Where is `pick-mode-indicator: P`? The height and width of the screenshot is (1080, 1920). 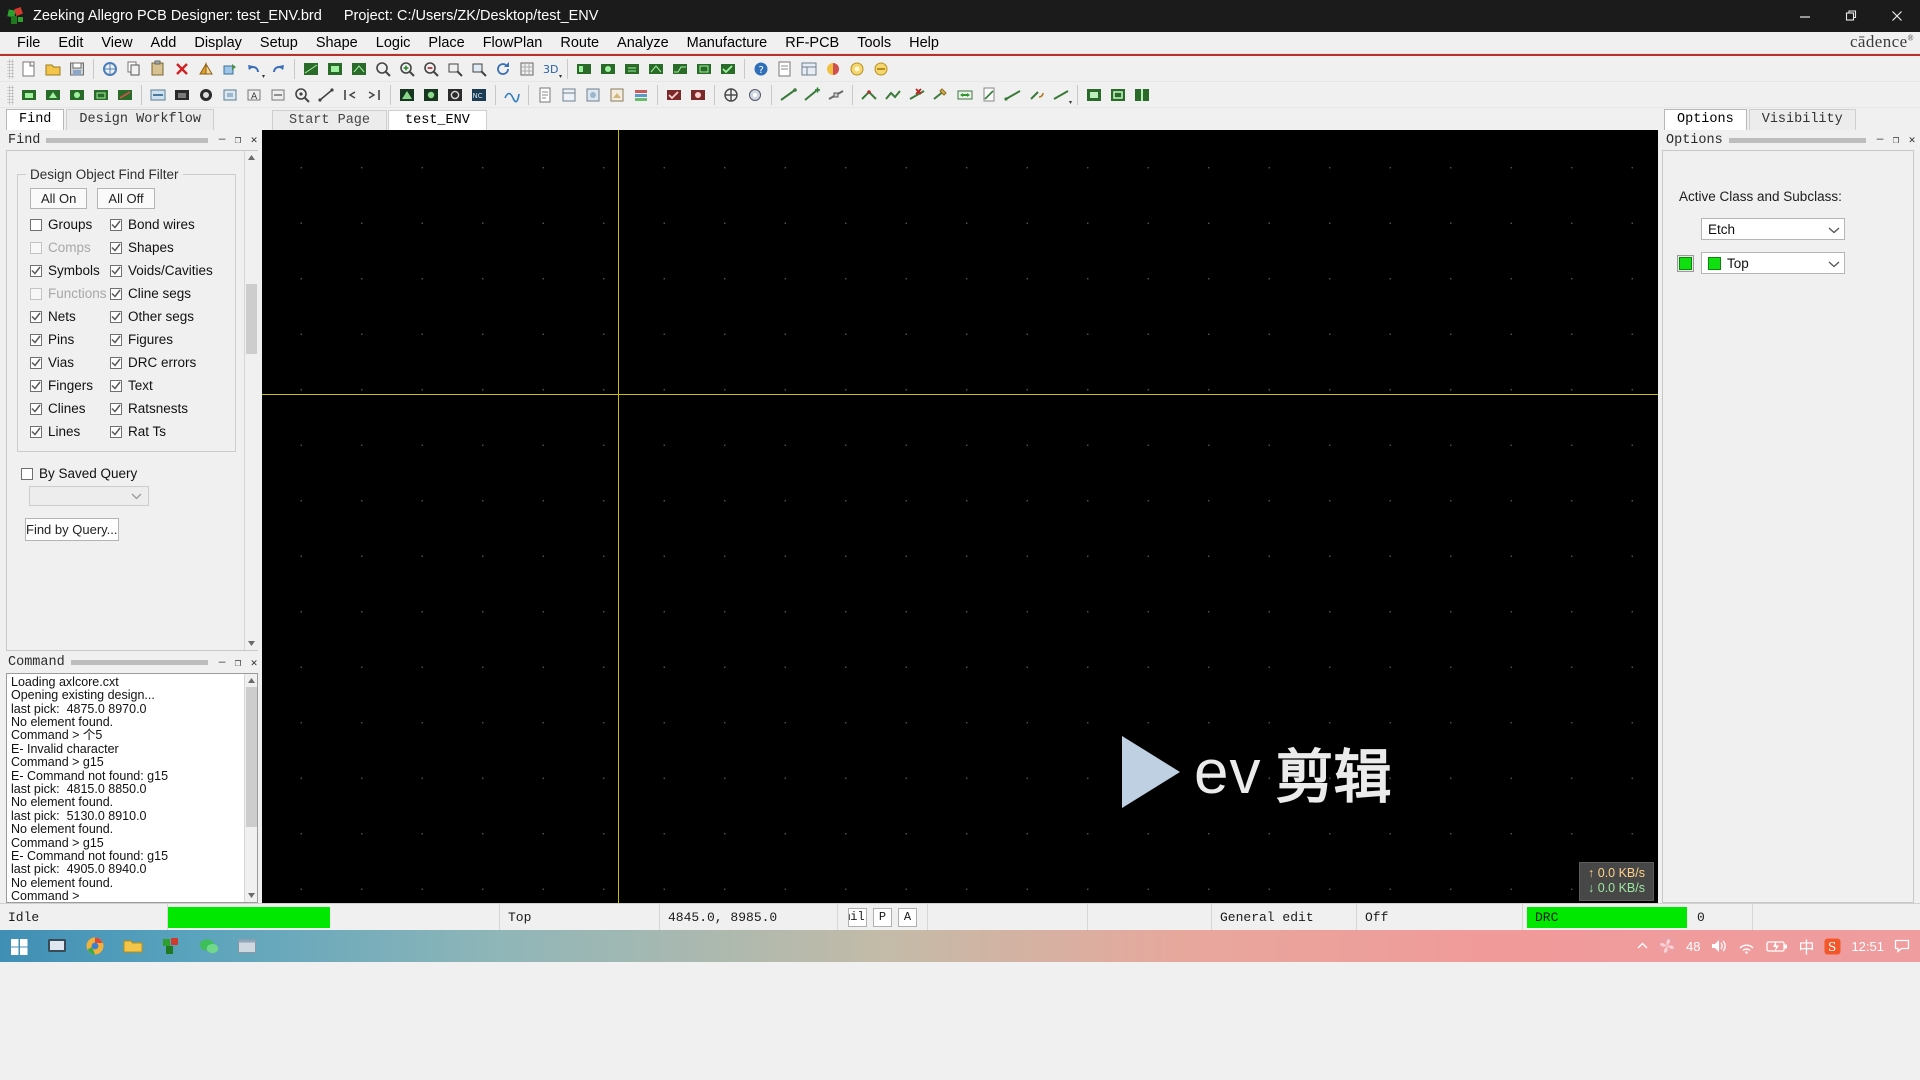
pick-mode-indicator: P is located at coordinates (882, 917).